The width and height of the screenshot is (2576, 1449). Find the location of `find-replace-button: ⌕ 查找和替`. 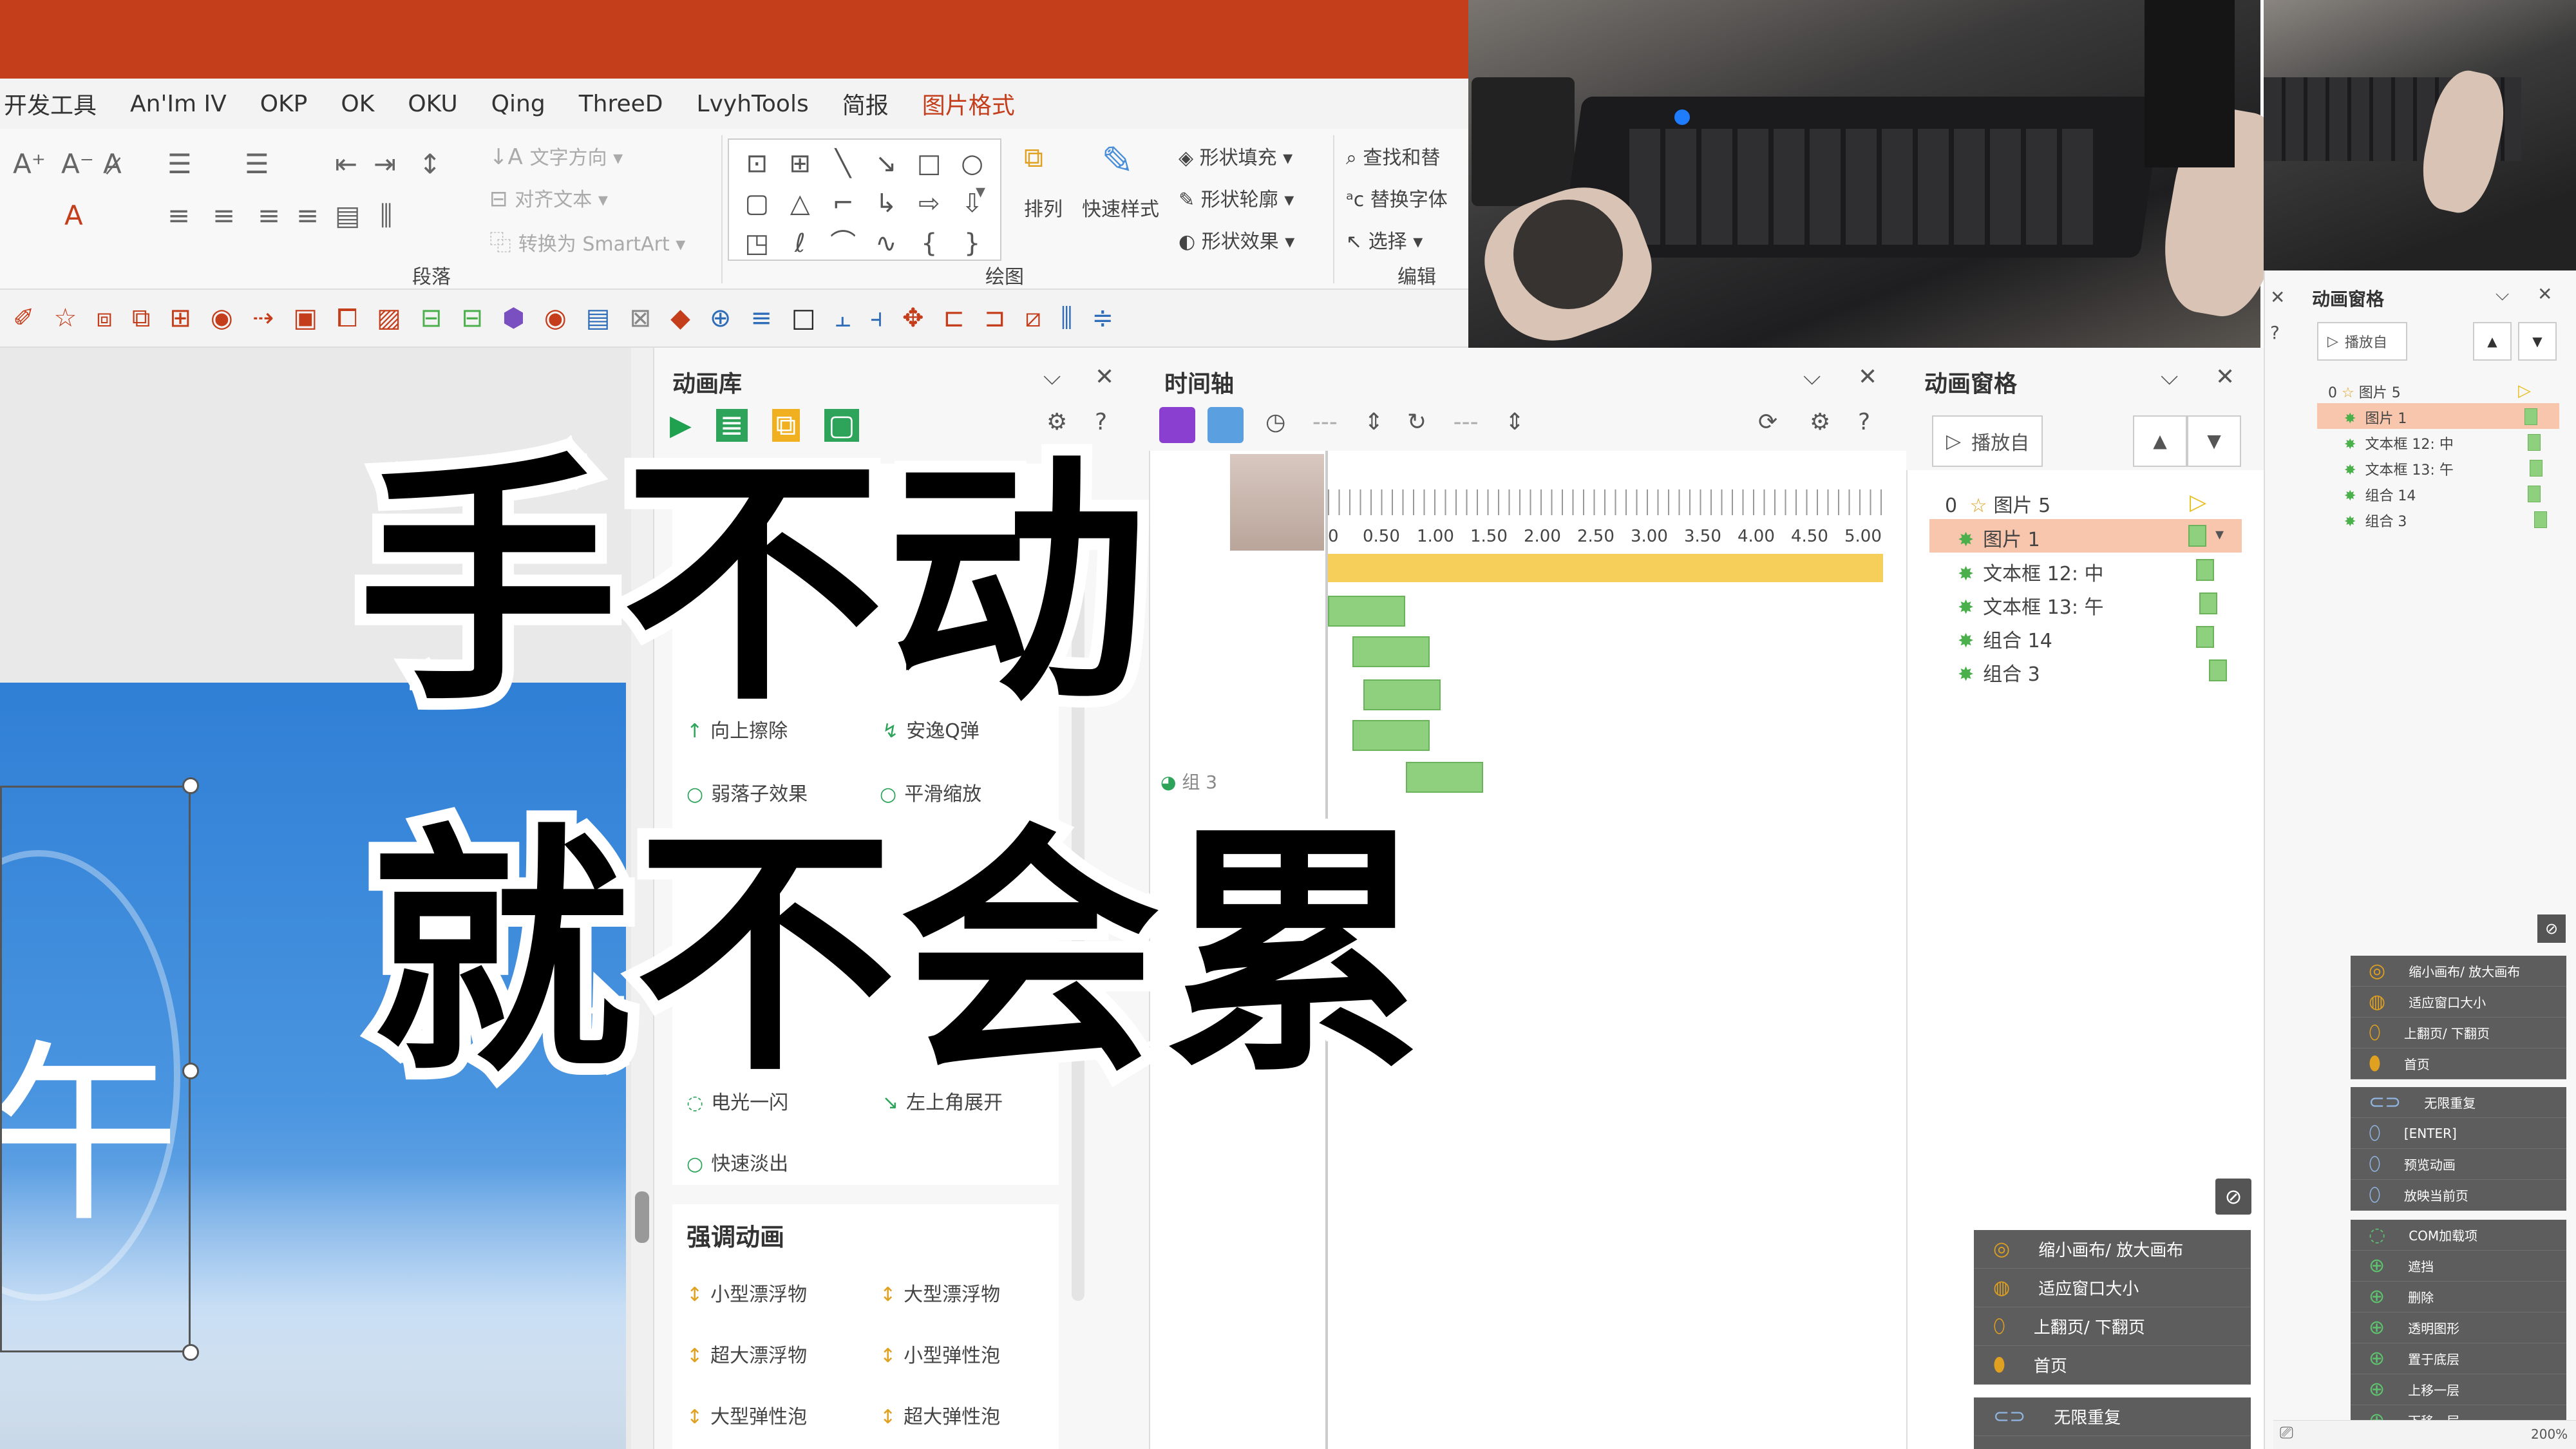

find-replace-button: ⌕ 查找和替 is located at coordinates (1393, 156).